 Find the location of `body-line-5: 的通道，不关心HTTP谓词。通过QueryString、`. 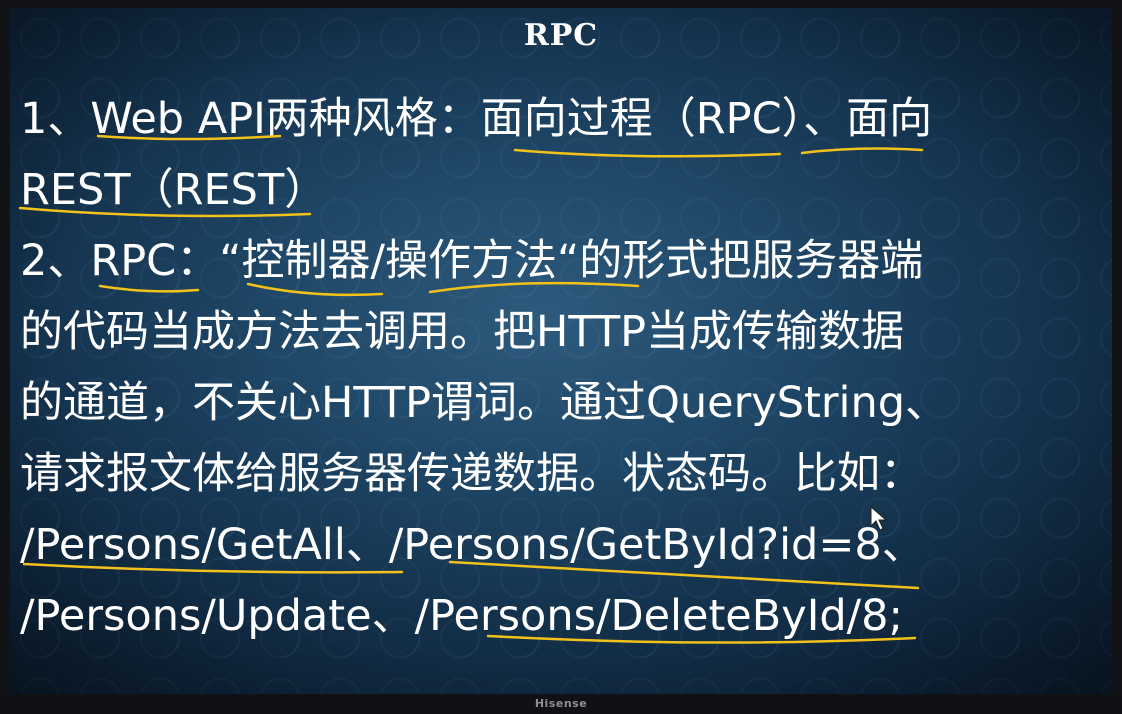

body-line-5: 的通道，不关心HTTP谓词。通过QueryString、 is located at coordinates (484, 403).